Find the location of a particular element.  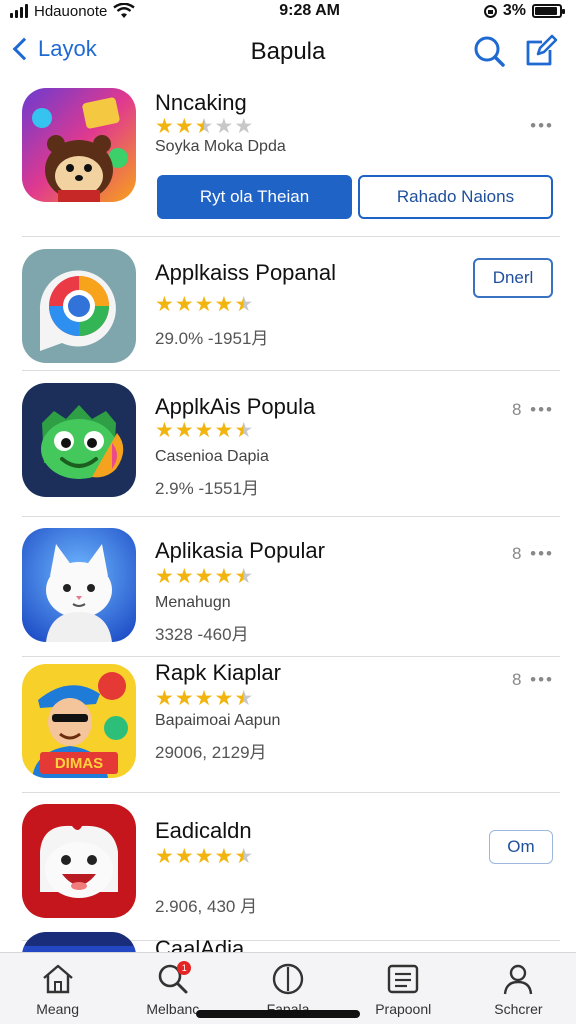

tab-label: Meang is located at coordinates (57, 1009).